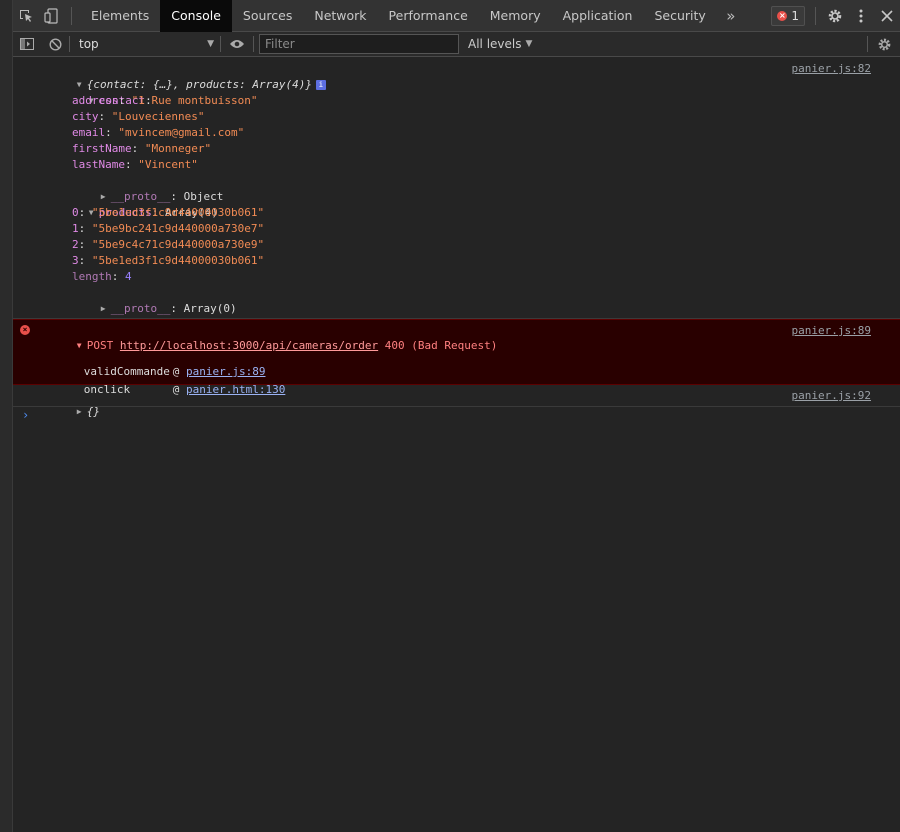 The image size is (900, 832). What do you see at coordinates (165, 100) in the screenshot?
I see `property-row: address: "1 Rue montbuisson"` at bounding box center [165, 100].